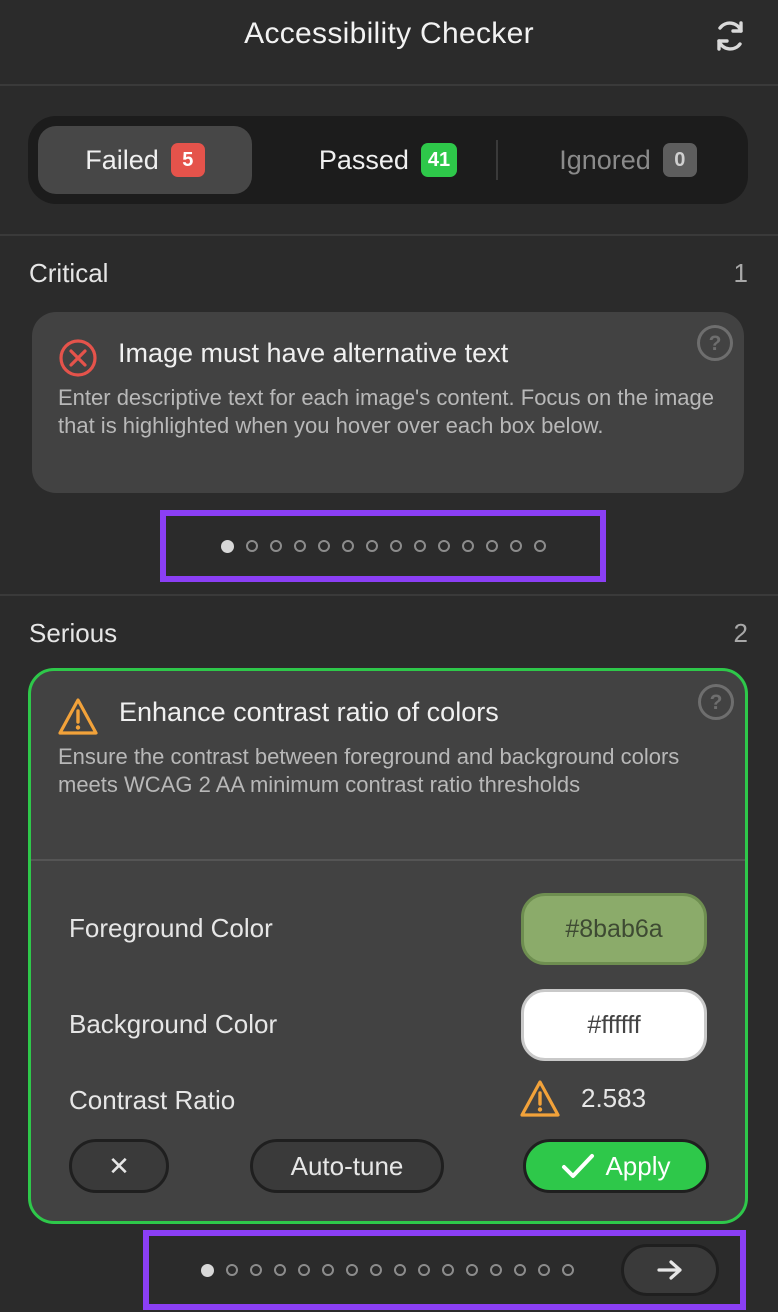 The height and width of the screenshot is (1312, 778). I want to click on tab-ignored: Ignored 0, so click(628, 160).